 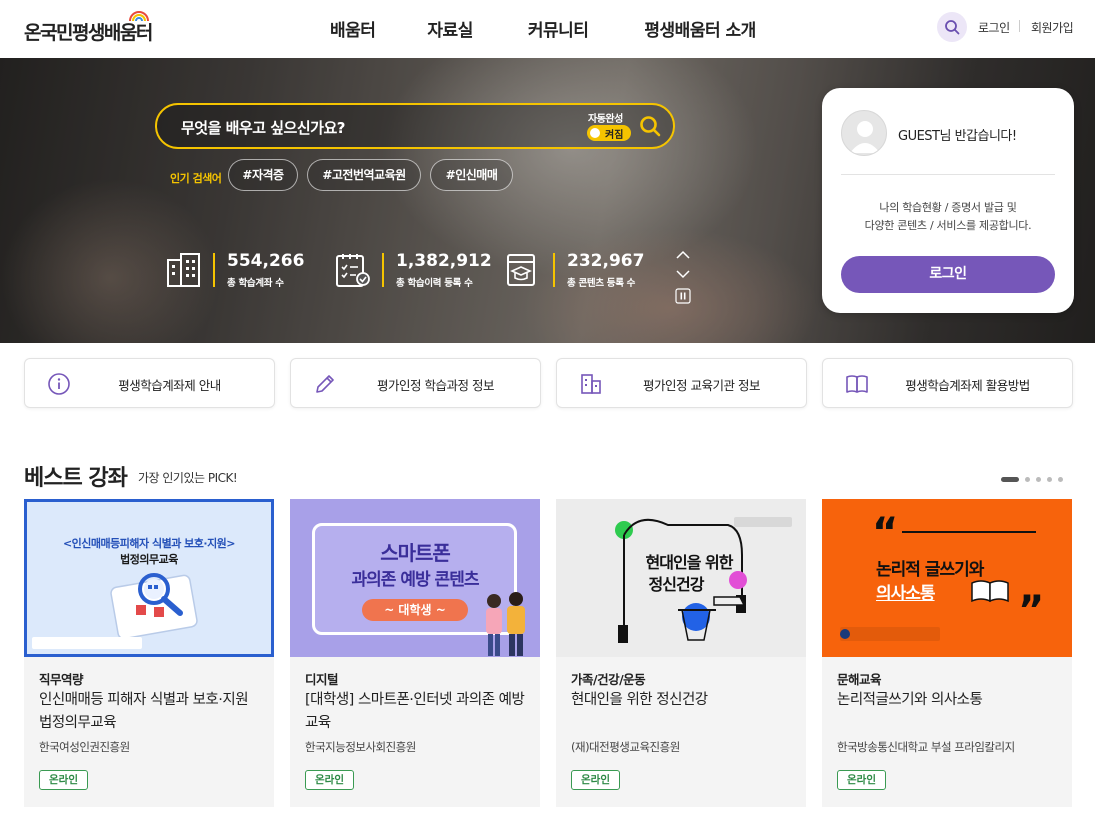 I want to click on quick-link-guide: 평생학습계좌제 안내, so click(x=149, y=383).